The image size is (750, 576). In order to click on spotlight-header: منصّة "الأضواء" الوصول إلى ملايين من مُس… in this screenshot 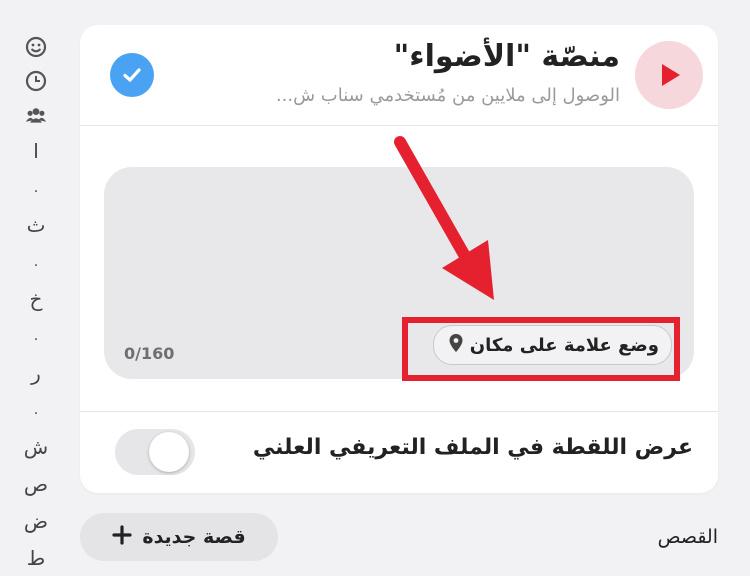, I will do `click(399, 75)`.